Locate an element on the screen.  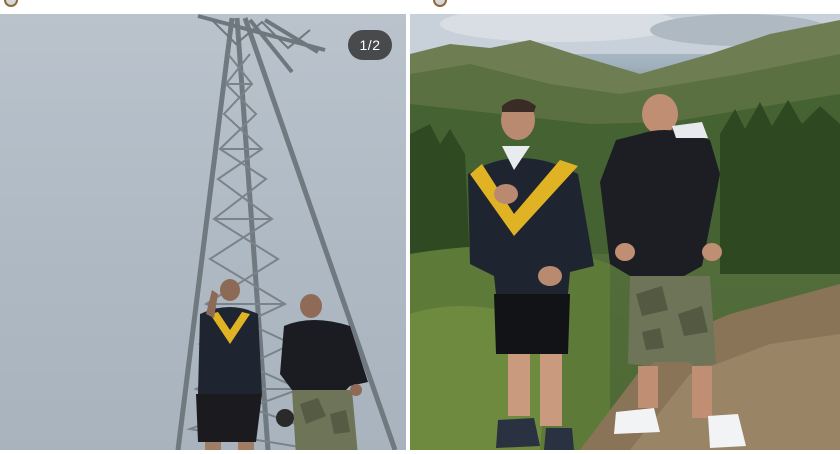
bottom-strip is located at coordinates (420, 452).